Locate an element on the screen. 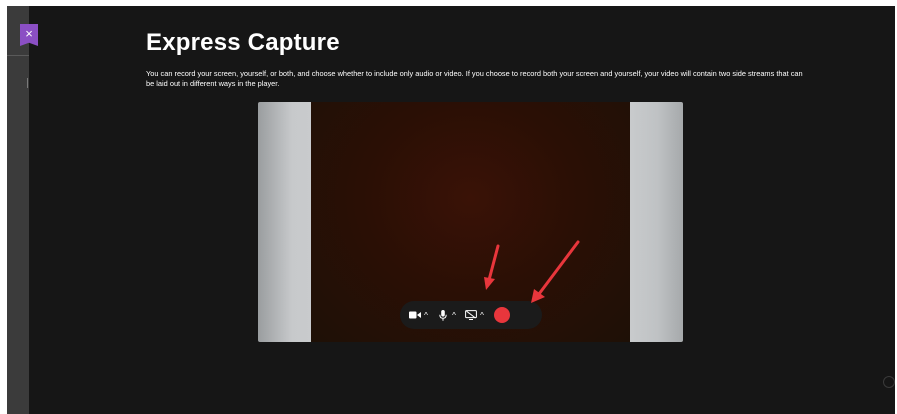  screen-share-toggle-button is located at coordinates (471, 315).